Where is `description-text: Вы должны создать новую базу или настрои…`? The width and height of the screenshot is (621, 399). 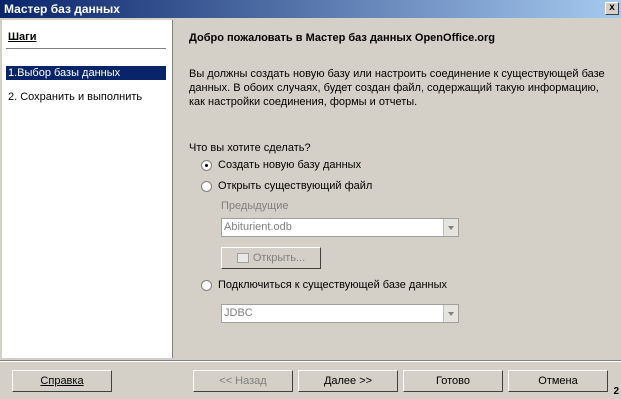 description-text: Вы должны создать новую базу или настрои… is located at coordinates (397, 88).